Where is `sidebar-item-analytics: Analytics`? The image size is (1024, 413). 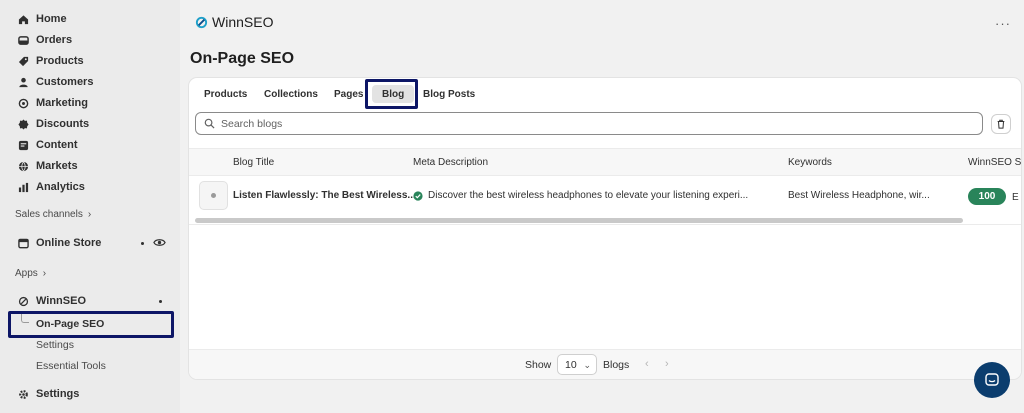 sidebar-item-analytics: Analytics is located at coordinates (51, 187).